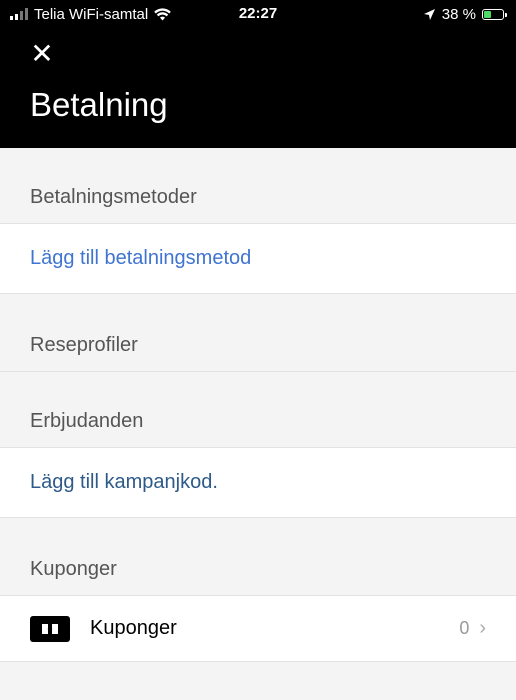 Image resolution: width=516 pixels, height=700 pixels. What do you see at coordinates (42, 54) in the screenshot?
I see `close-button: ✕` at bounding box center [42, 54].